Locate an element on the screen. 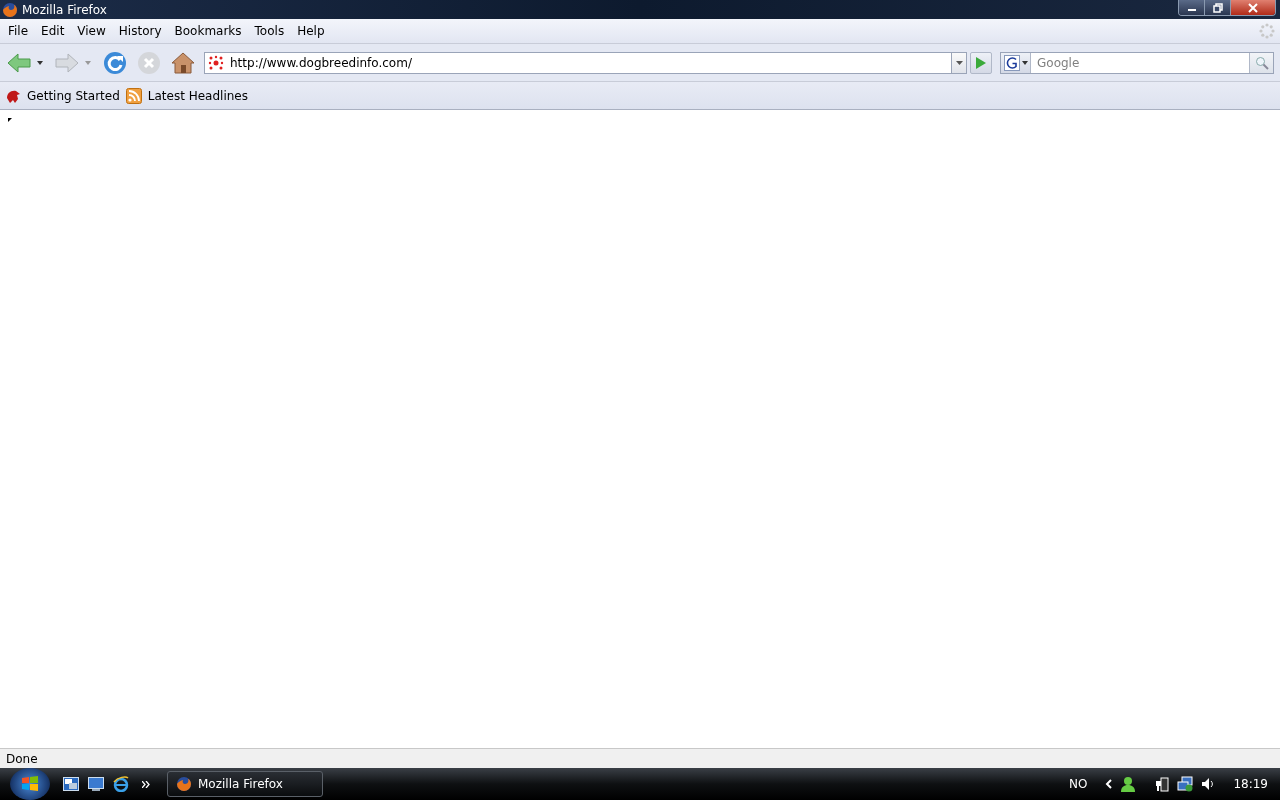  menu-item: Edit is located at coordinates (53, 31).